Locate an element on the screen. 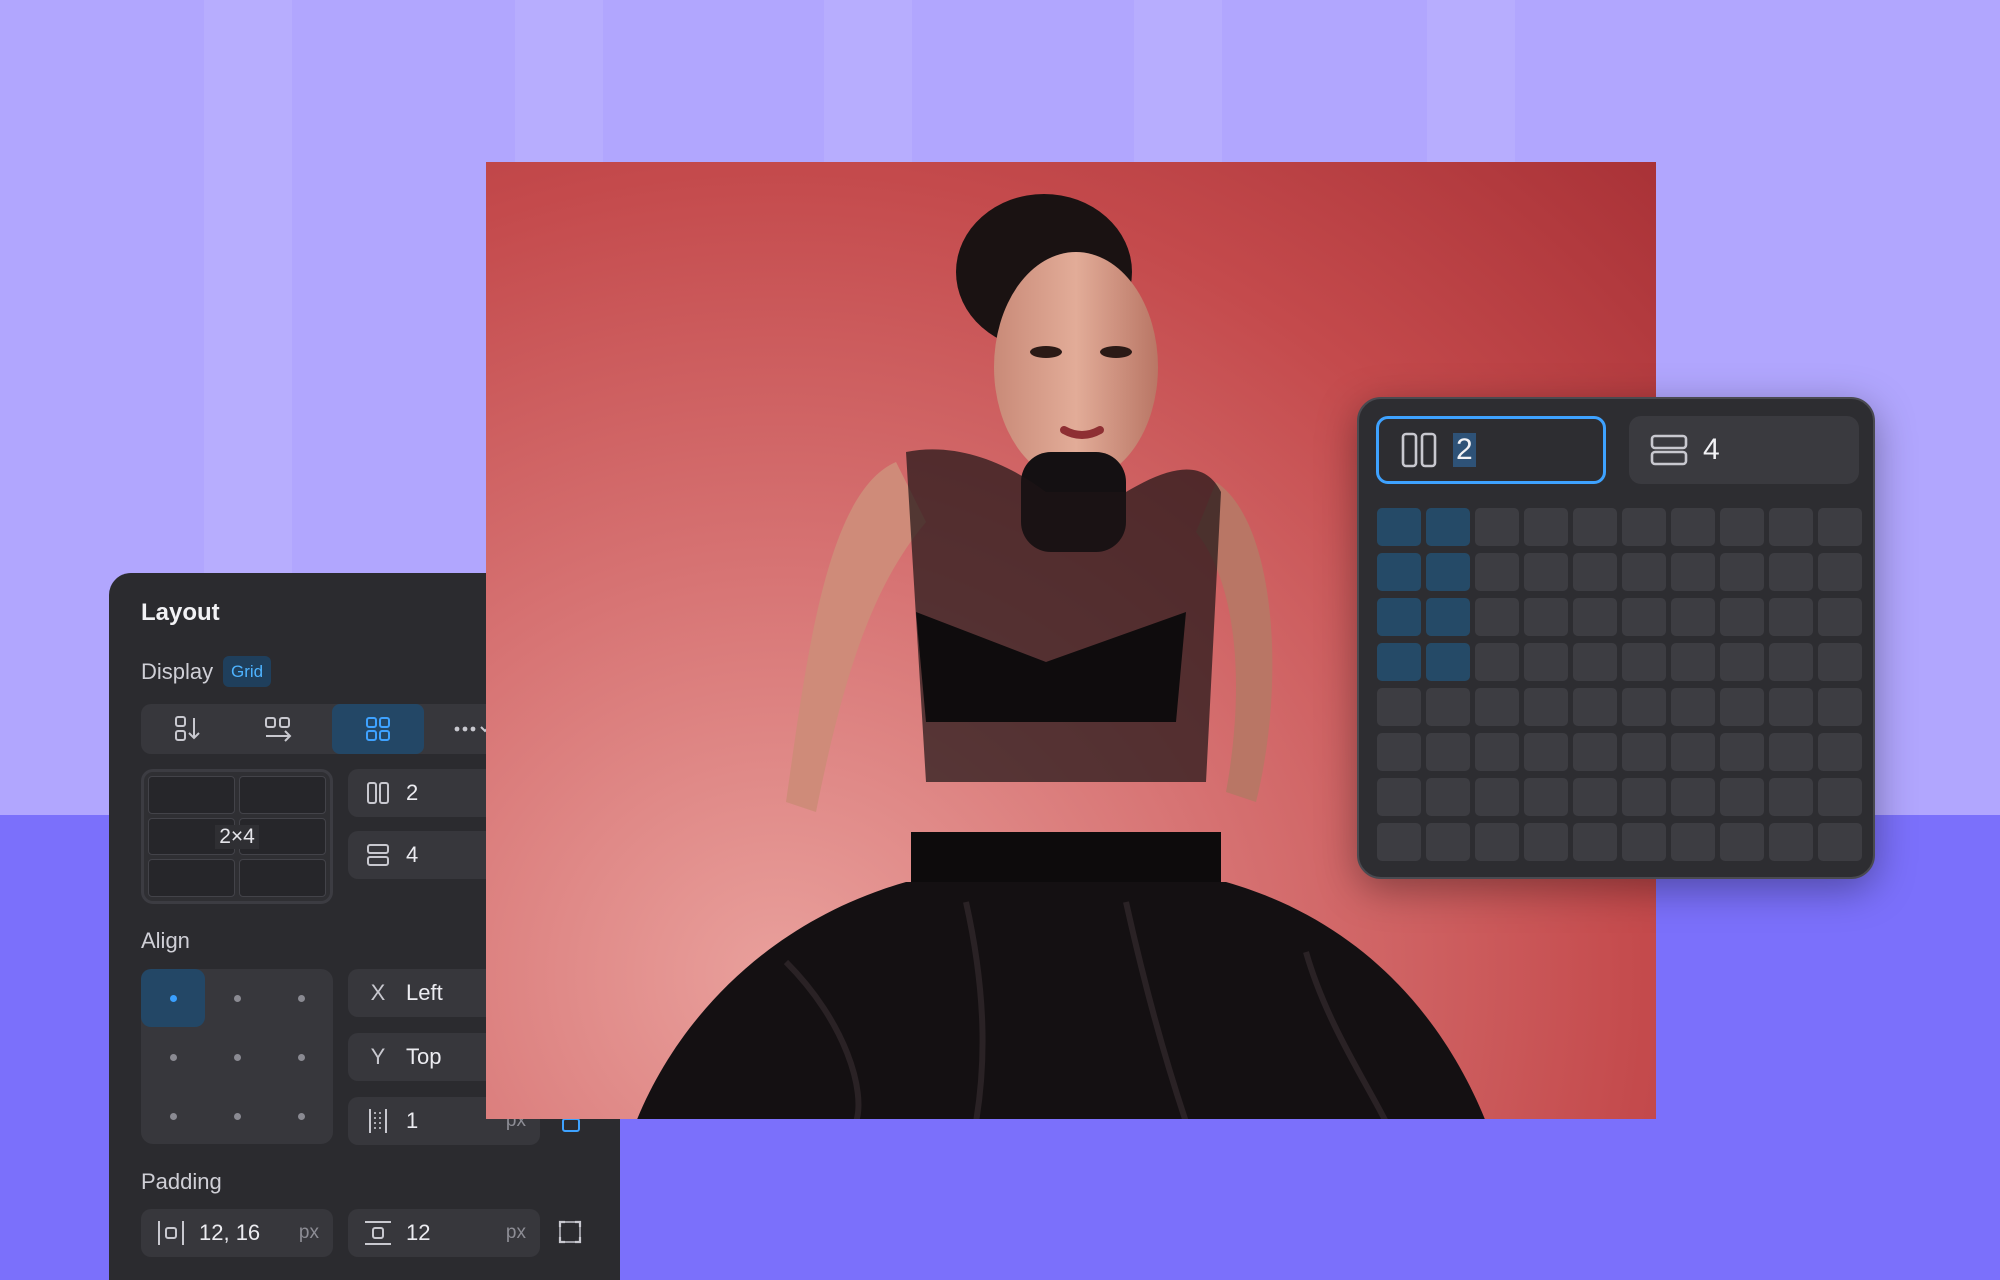 The width and height of the screenshot is (2000, 1280). grid-mode-button is located at coordinates (378, 729).